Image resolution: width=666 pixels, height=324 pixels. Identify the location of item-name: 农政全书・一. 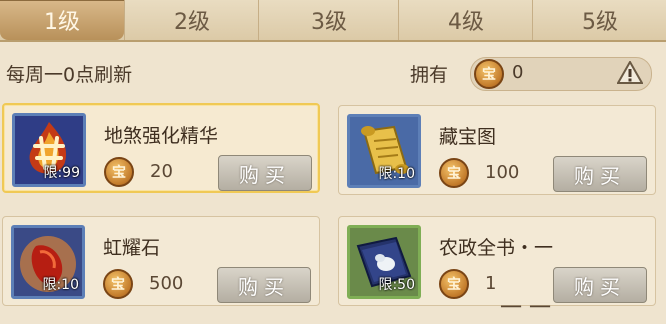
(496, 248).